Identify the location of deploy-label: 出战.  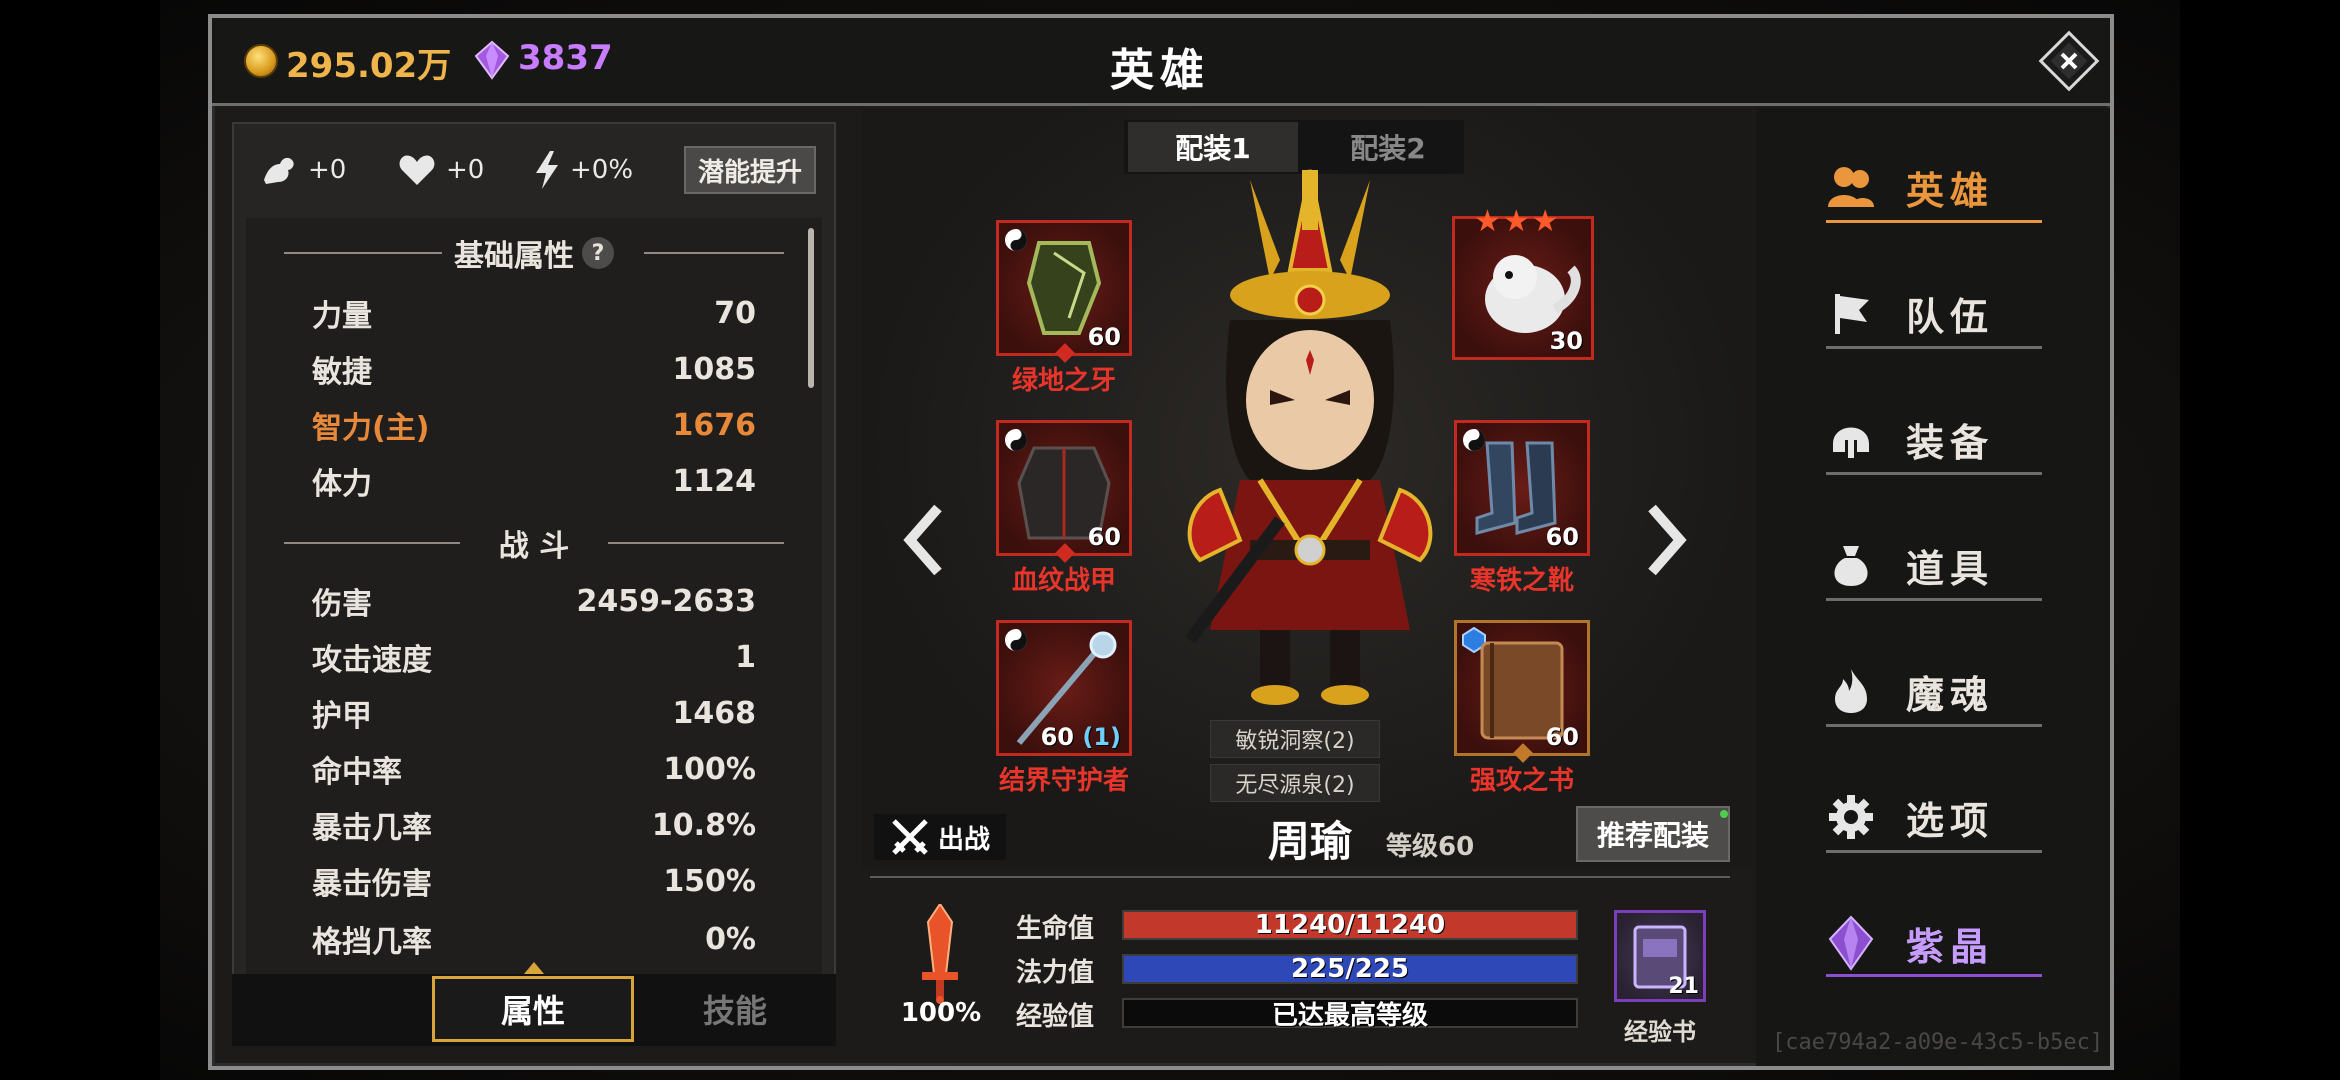
(963, 839).